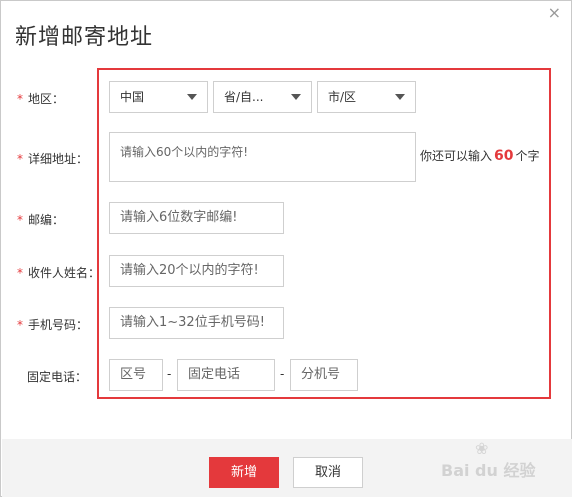  Describe the element at coordinates (342, 97) in the screenshot. I see `city-select-value: 市/区` at that location.